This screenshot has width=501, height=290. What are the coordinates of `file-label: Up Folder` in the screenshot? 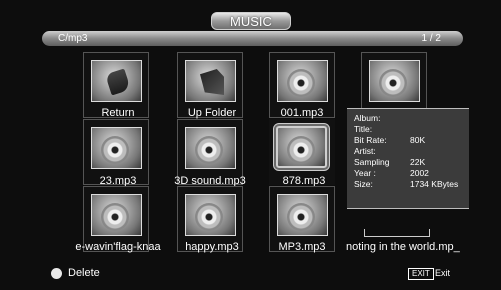 It's located at (212, 113).